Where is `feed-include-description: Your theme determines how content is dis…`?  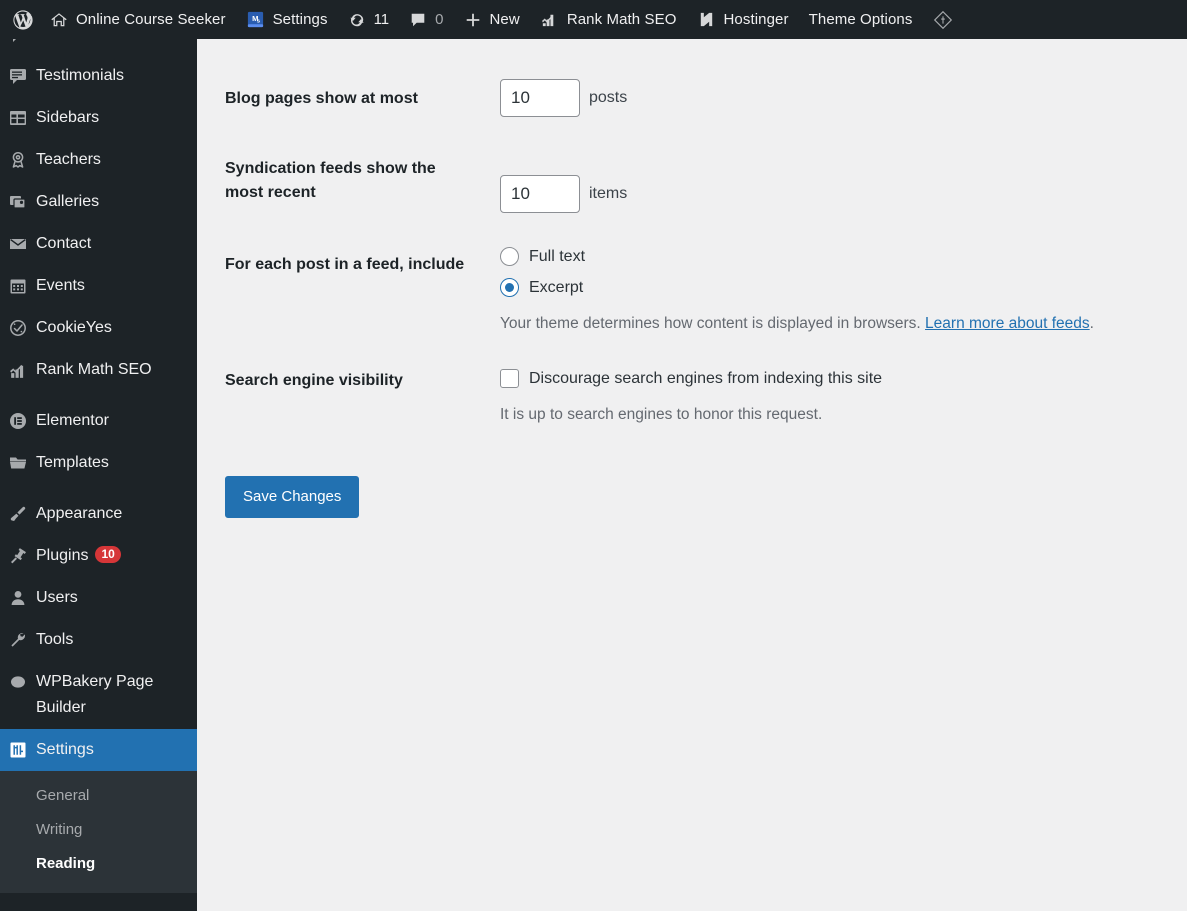
feed-include-description: Your theme determines how content is dis… is located at coordinates (843, 324).